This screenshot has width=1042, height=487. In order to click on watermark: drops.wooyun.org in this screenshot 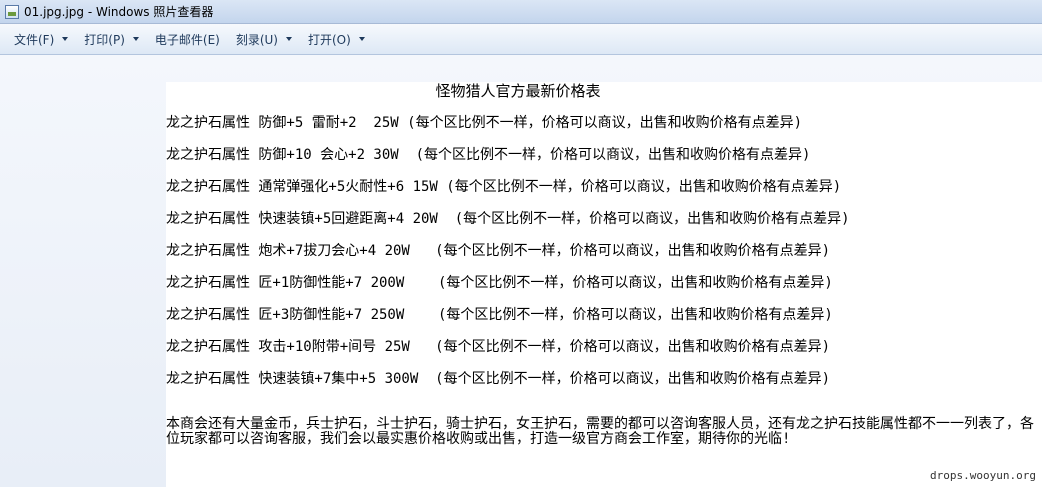, I will do `click(983, 475)`.